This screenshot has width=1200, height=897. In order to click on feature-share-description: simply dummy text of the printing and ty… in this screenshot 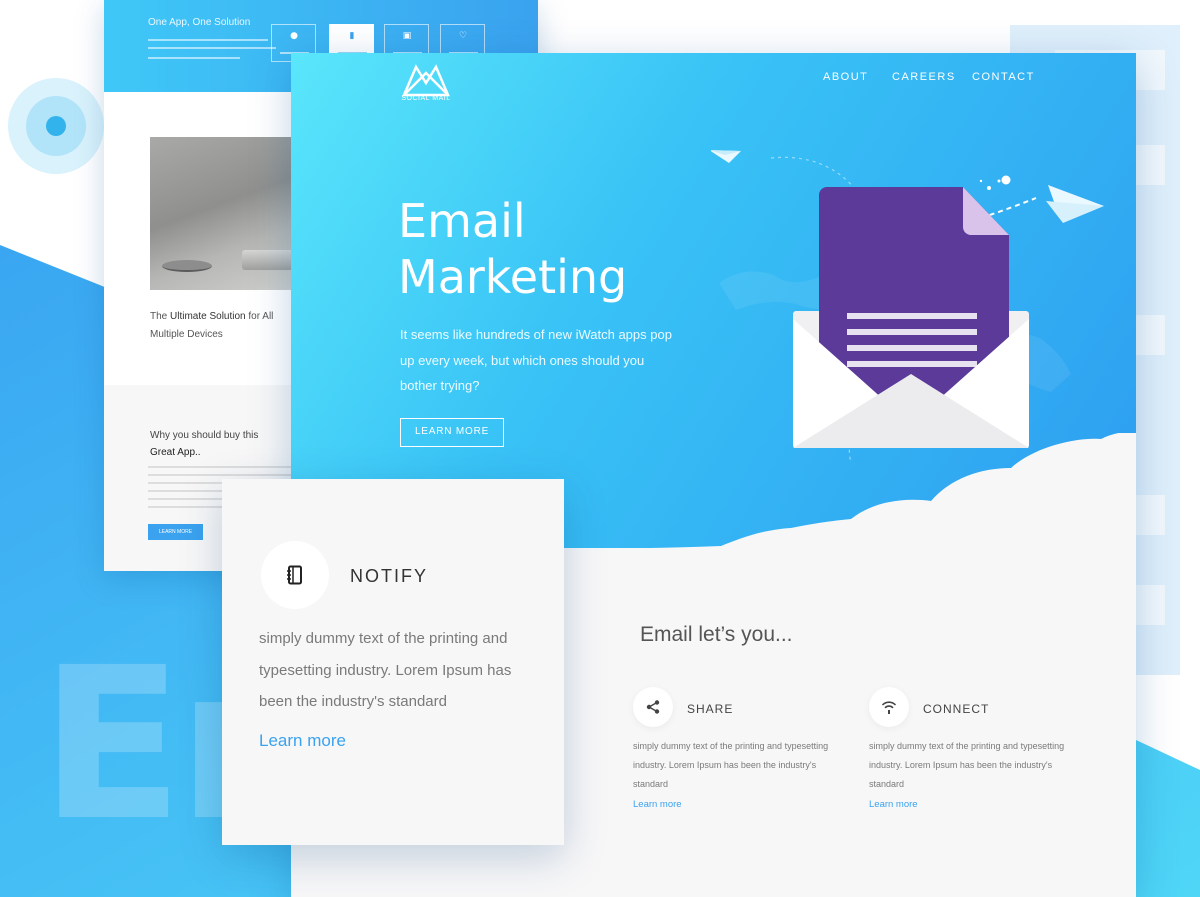, I will do `click(731, 765)`.